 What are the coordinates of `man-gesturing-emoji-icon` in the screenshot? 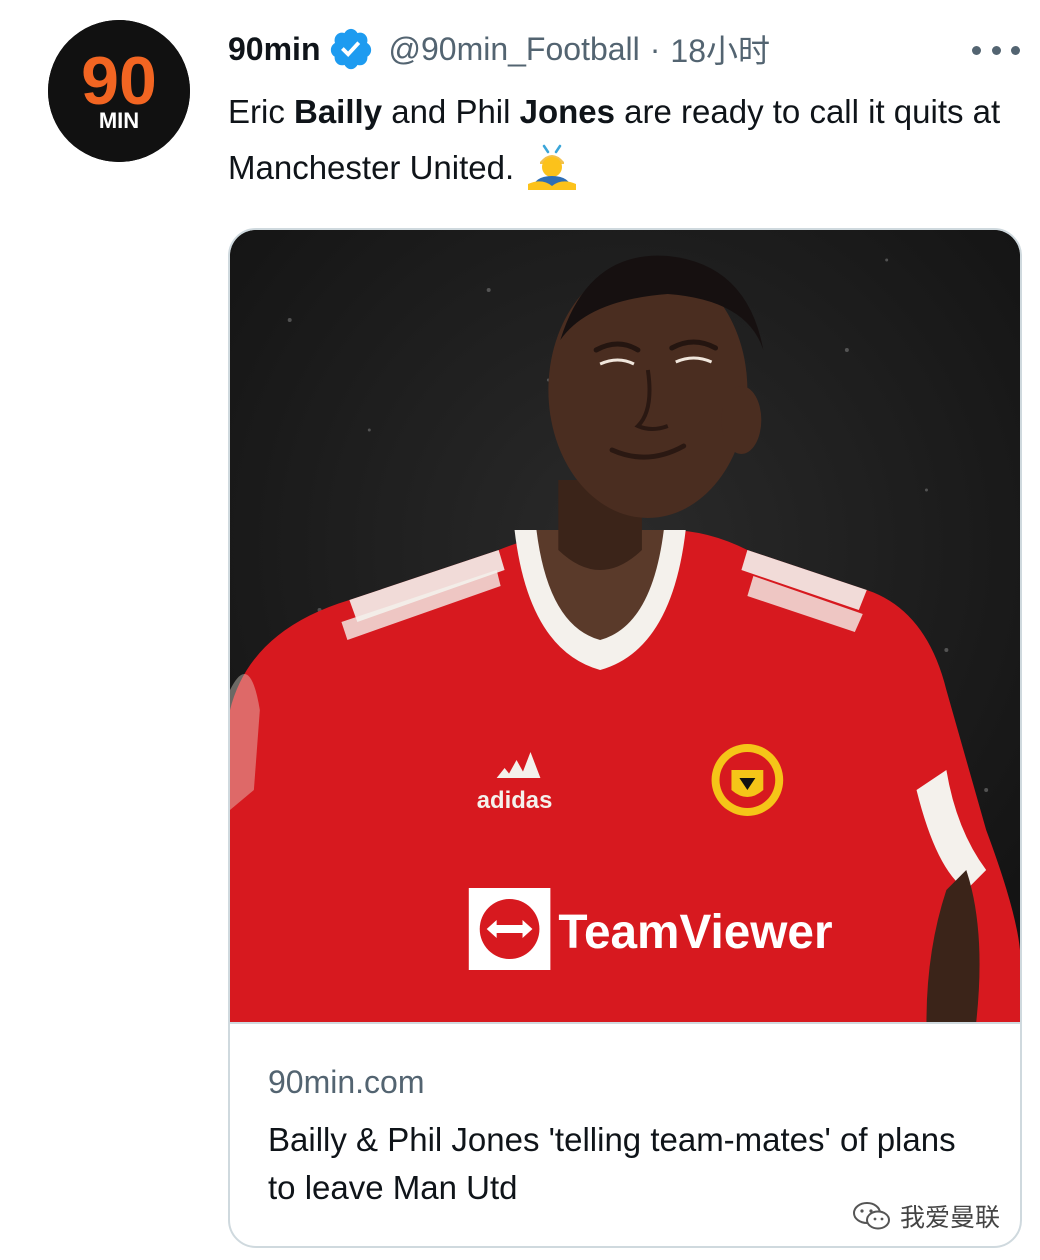 It's located at (552, 166).